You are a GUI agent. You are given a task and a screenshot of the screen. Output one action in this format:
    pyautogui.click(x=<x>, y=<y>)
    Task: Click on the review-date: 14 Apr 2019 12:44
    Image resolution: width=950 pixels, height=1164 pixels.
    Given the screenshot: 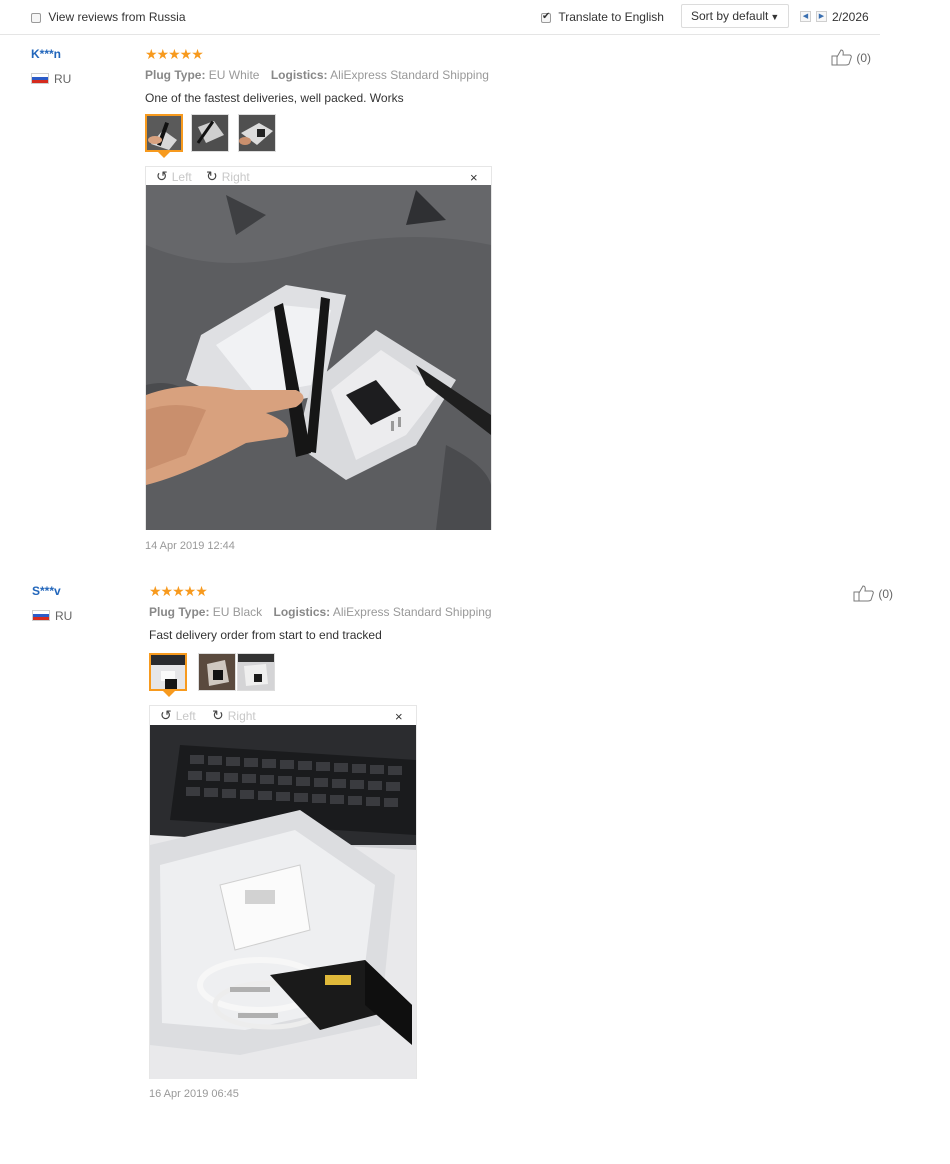 What is the action you would take?
    pyautogui.click(x=190, y=546)
    